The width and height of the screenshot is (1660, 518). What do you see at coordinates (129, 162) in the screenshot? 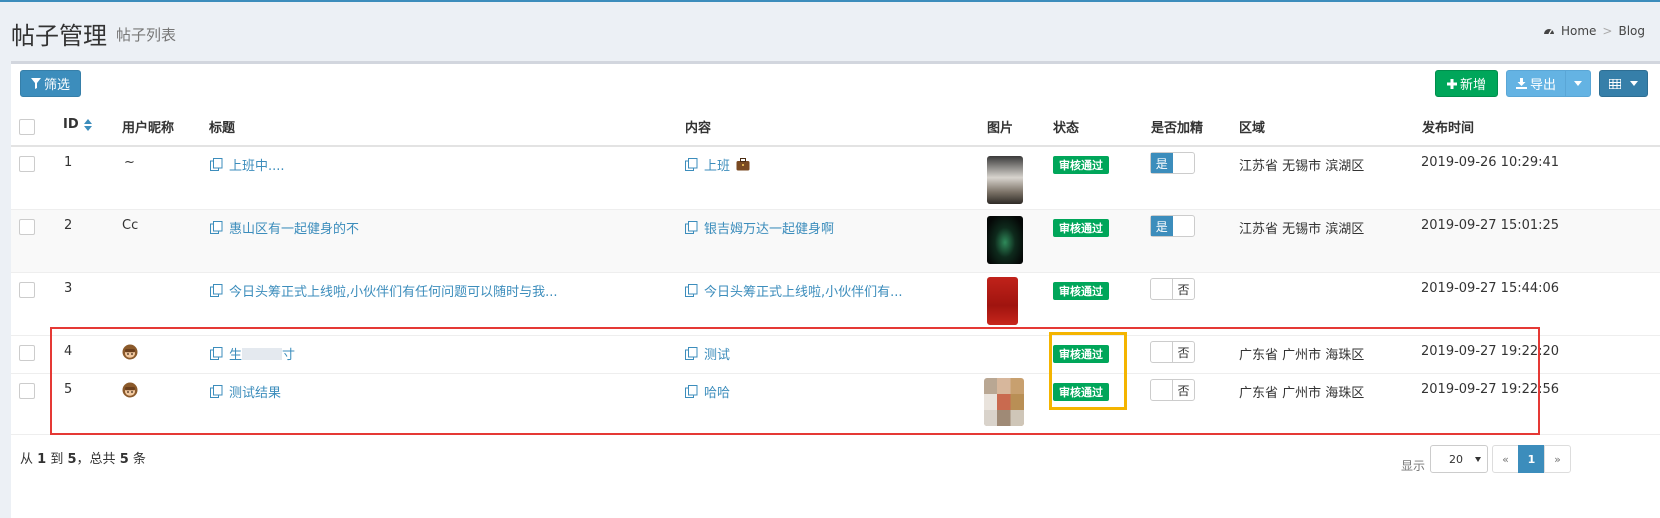
I see `row-nickname: ~` at bounding box center [129, 162].